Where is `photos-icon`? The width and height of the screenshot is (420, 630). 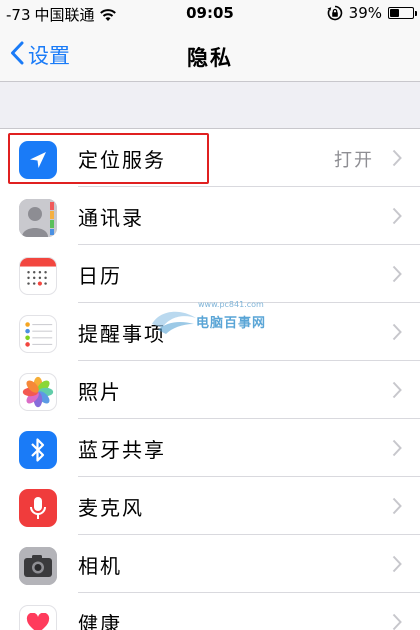
photos-icon is located at coordinates (38, 392).